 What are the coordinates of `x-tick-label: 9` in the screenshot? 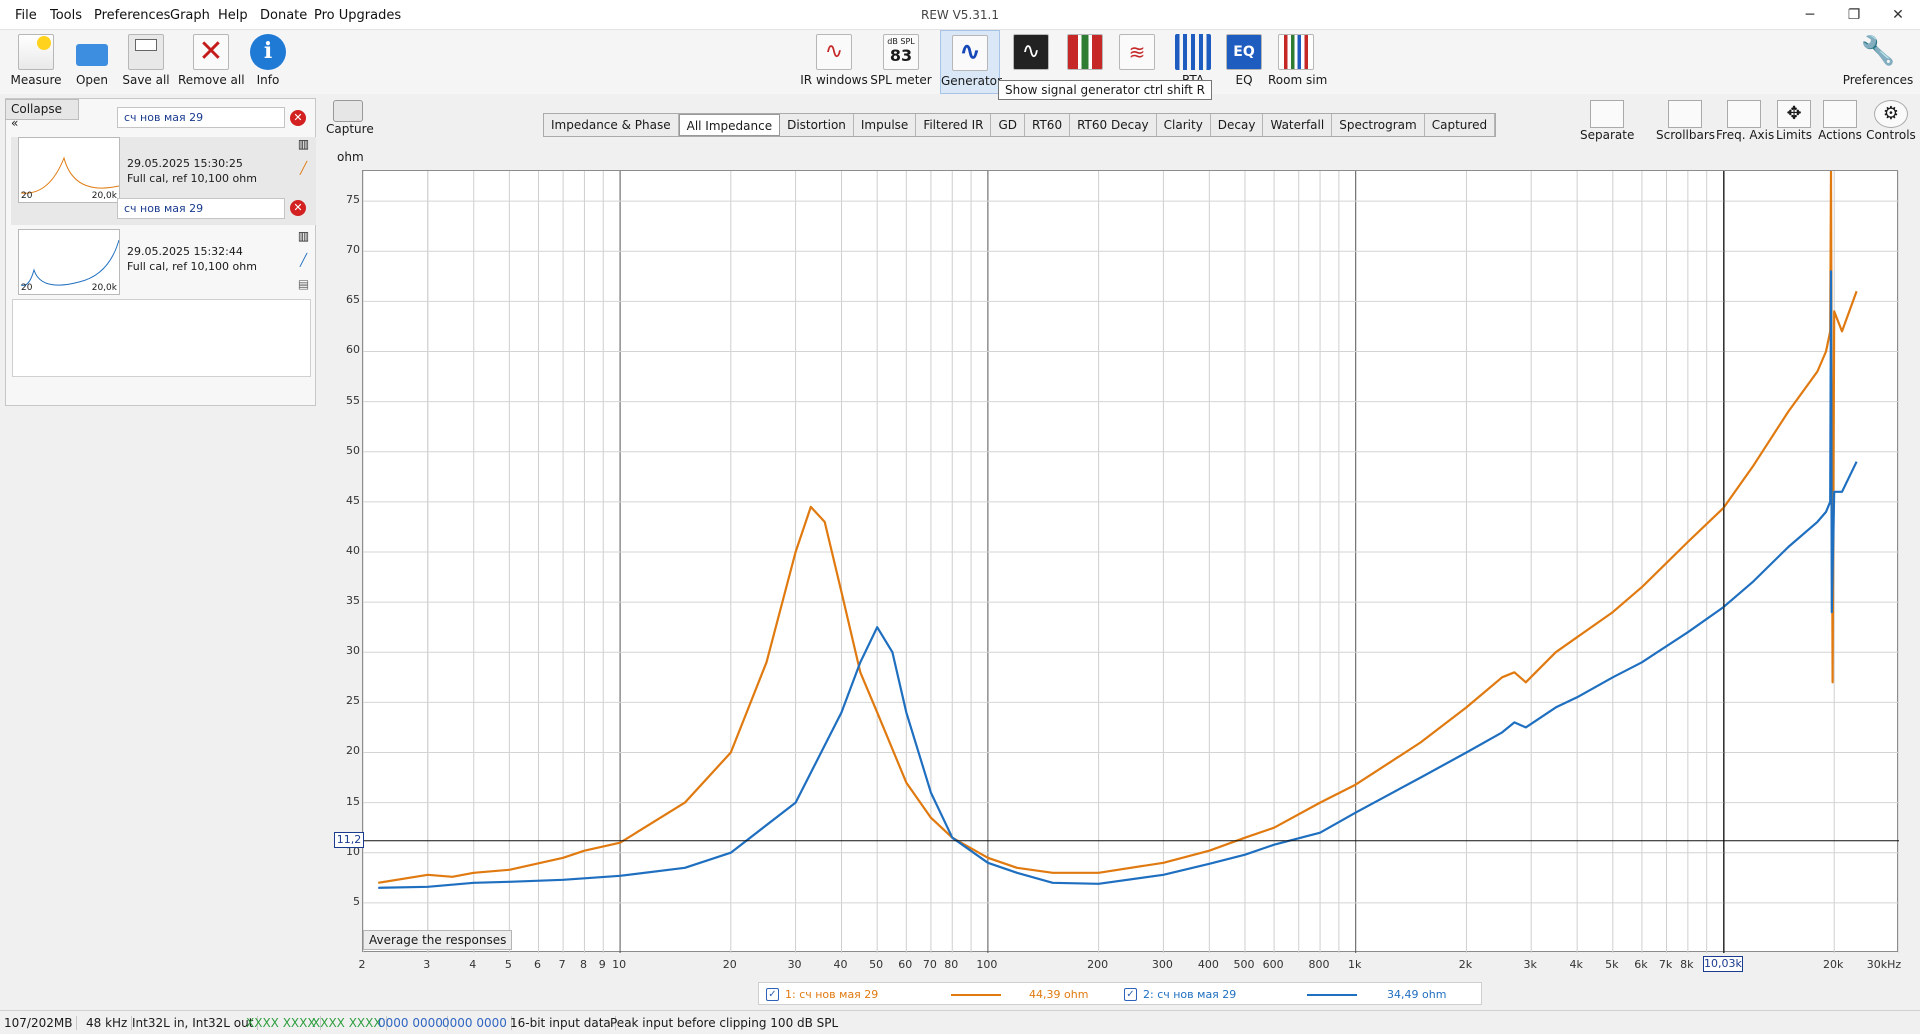 It's located at (602, 964).